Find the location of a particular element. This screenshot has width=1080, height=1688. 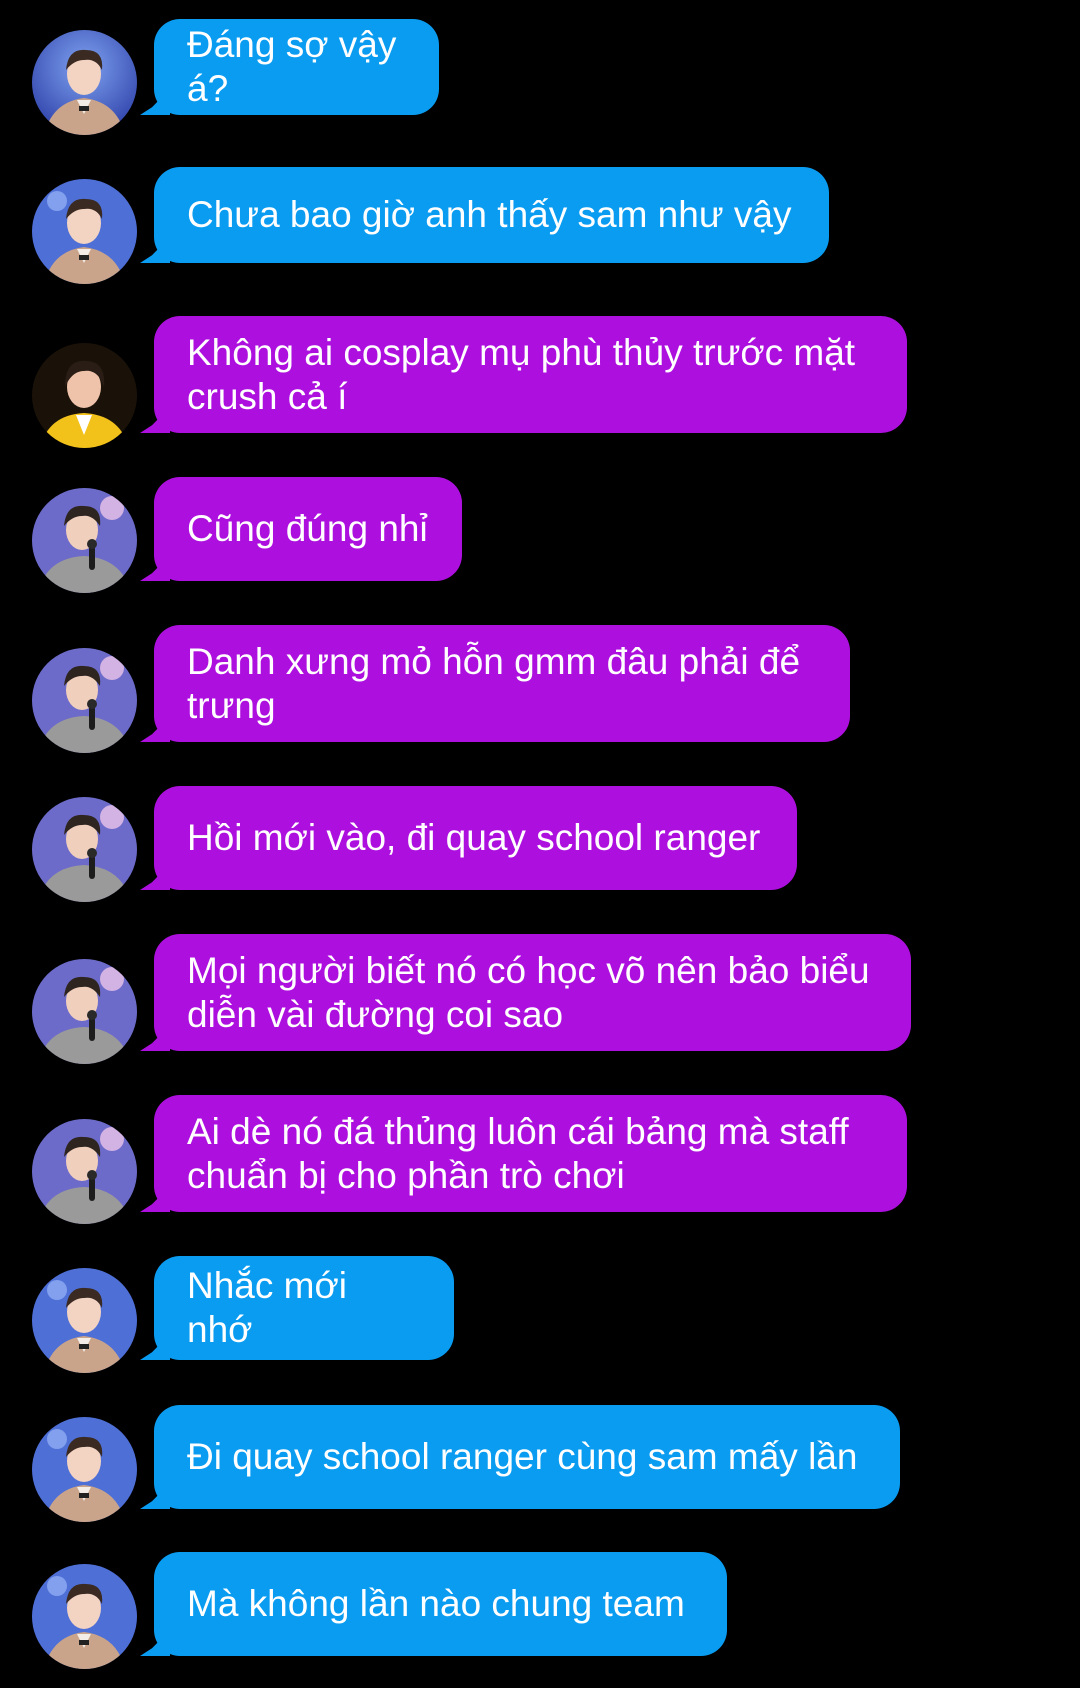

message-text: Đáng sợ vậy á? is located at coordinates (292, 66).